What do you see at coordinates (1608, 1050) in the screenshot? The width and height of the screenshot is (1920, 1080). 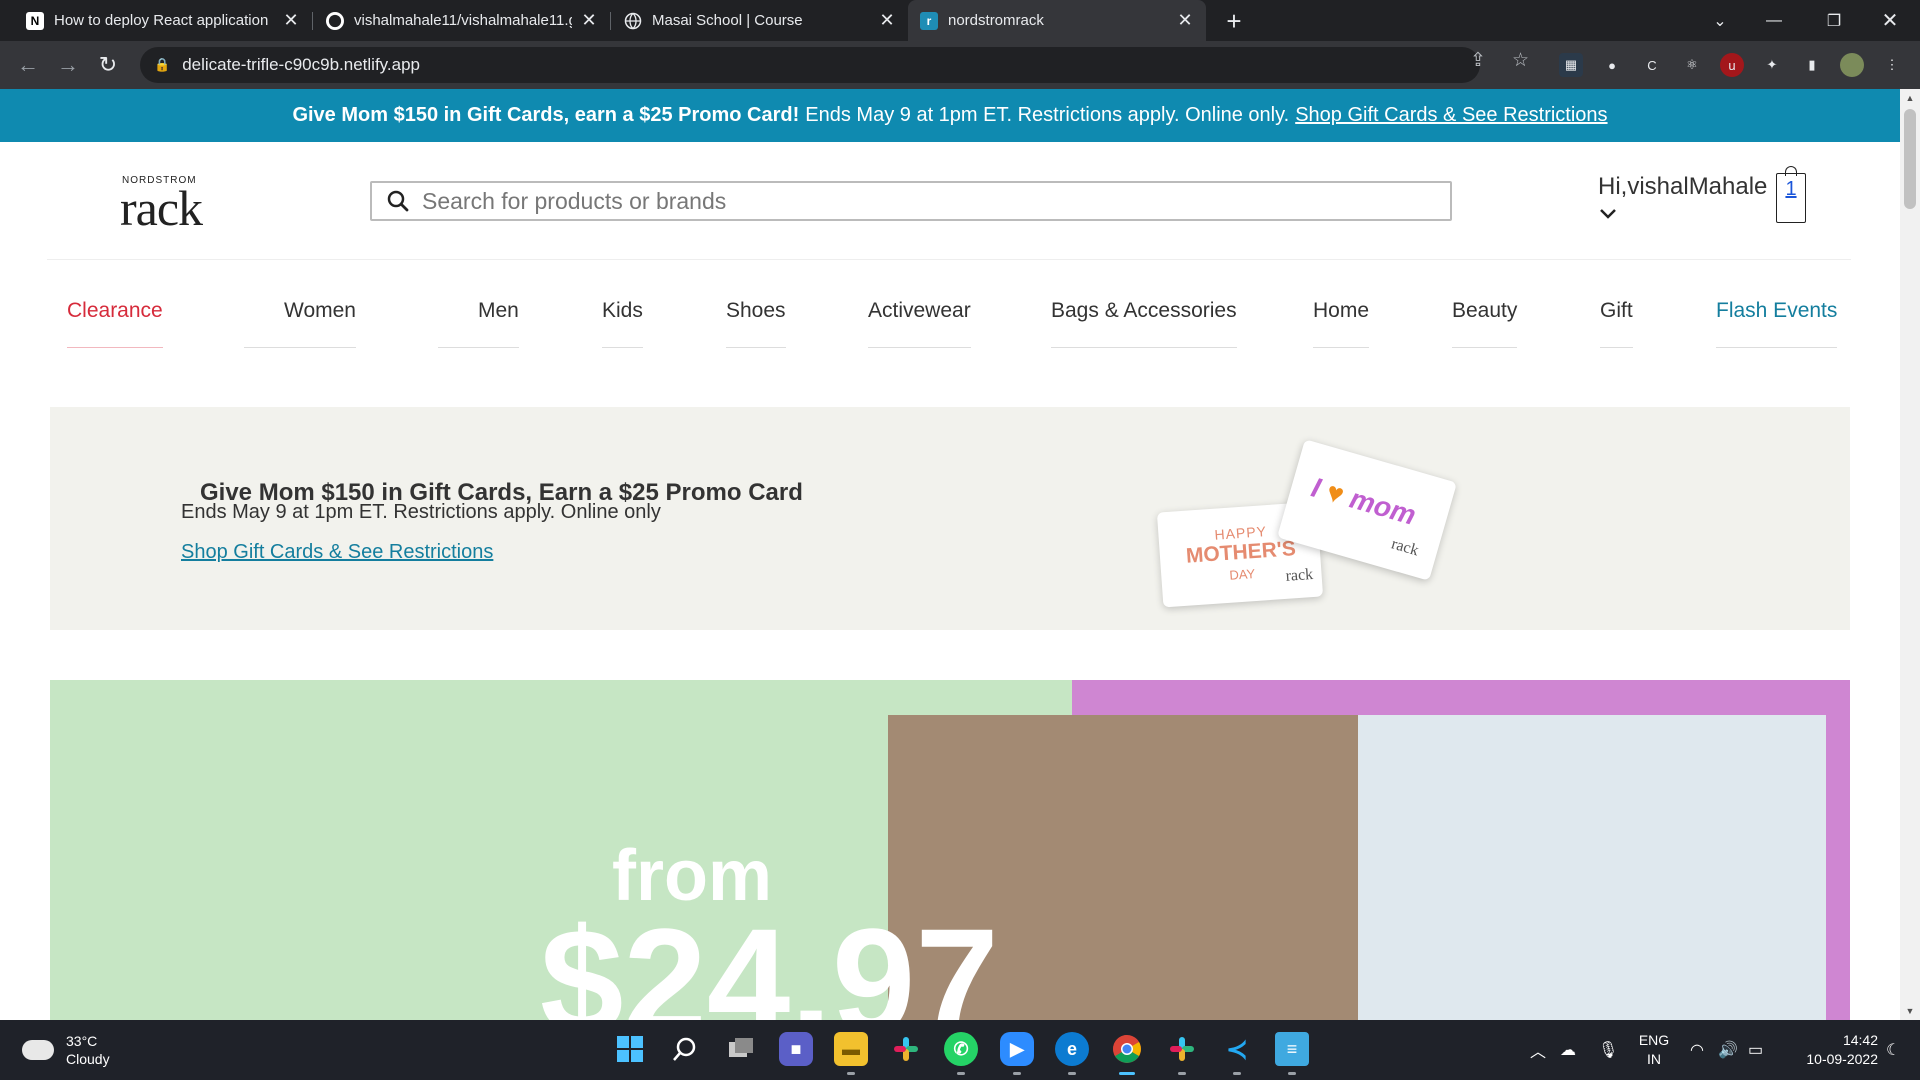 I see `microphone-icon: 🎙` at bounding box center [1608, 1050].